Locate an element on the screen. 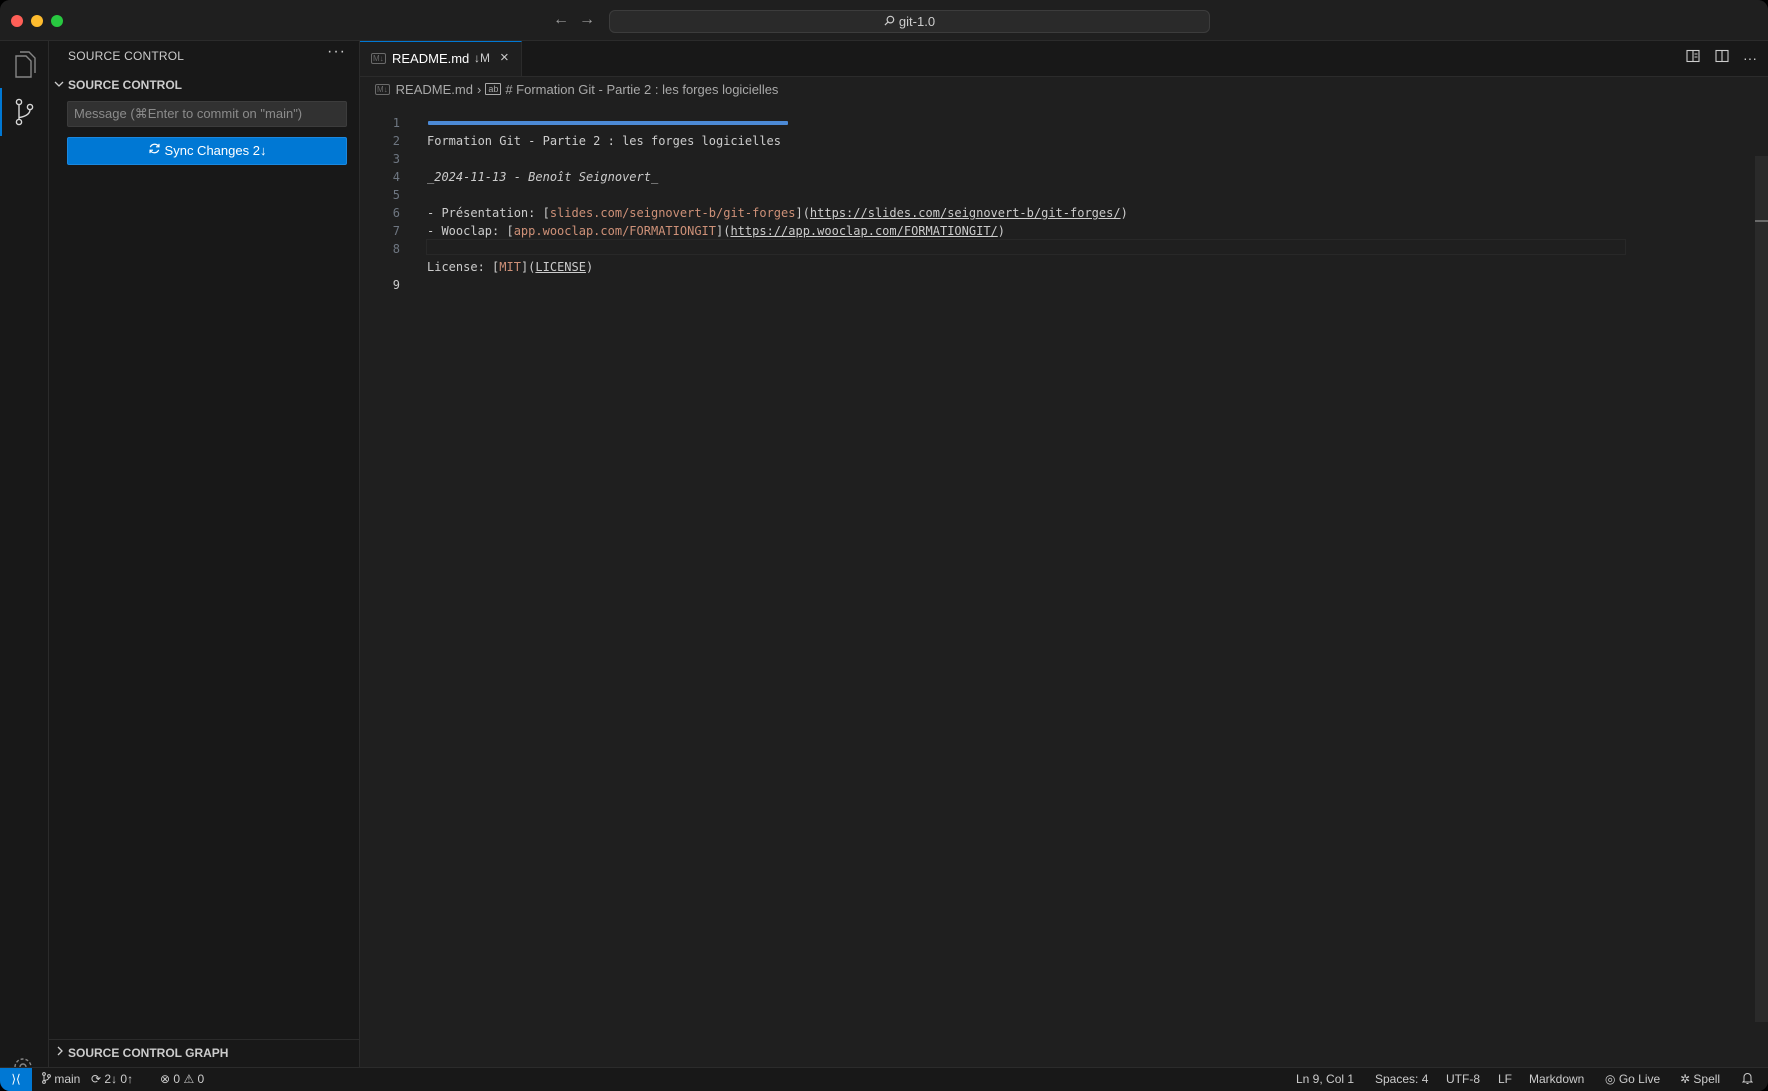  line-number: 9 is located at coordinates (396, 285).